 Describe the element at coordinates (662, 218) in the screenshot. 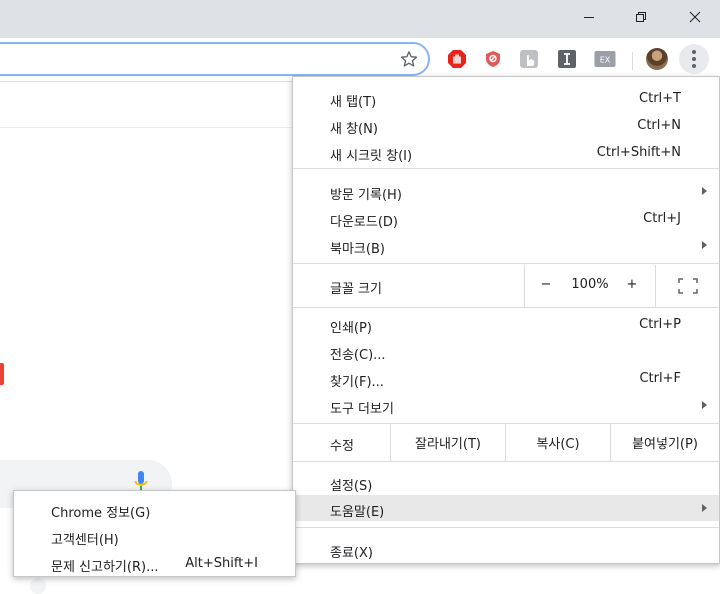

I see `menu-item-shortcut: Ctrl+J` at that location.